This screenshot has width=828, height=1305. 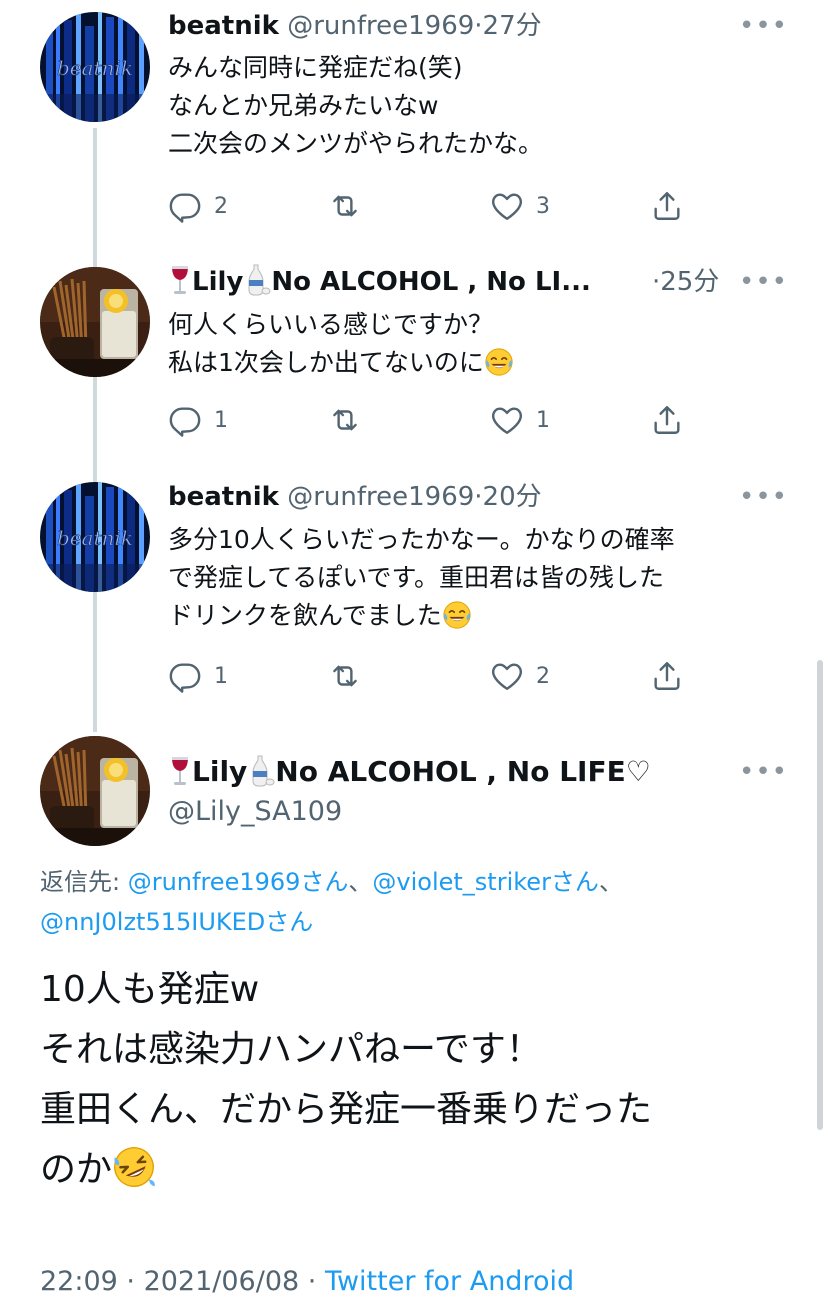 I want to click on like-count: 1, so click(x=543, y=420).